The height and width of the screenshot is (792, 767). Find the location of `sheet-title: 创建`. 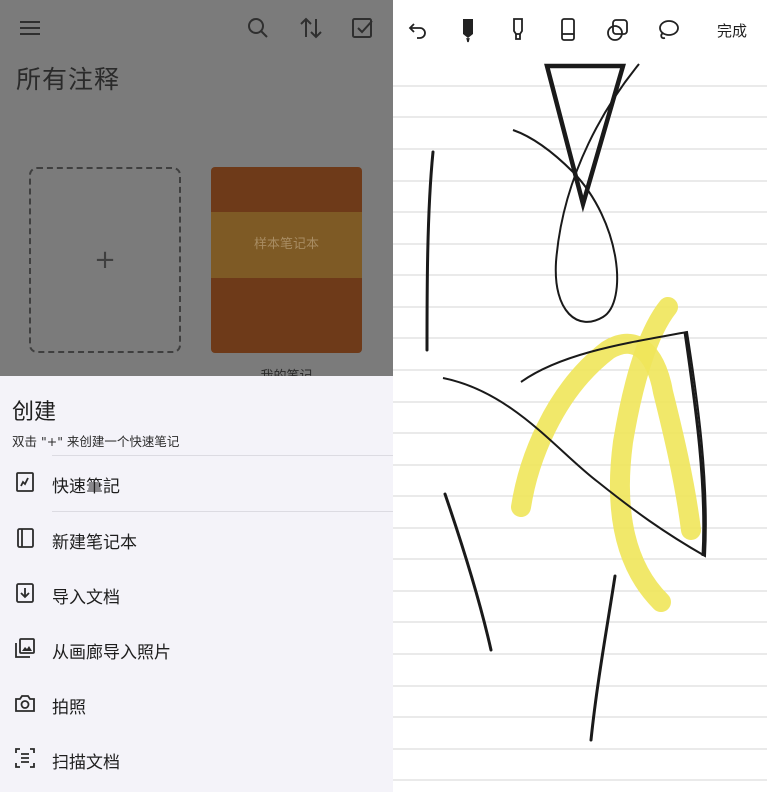

sheet-title: 创建 is located at coordinates (34, 412).